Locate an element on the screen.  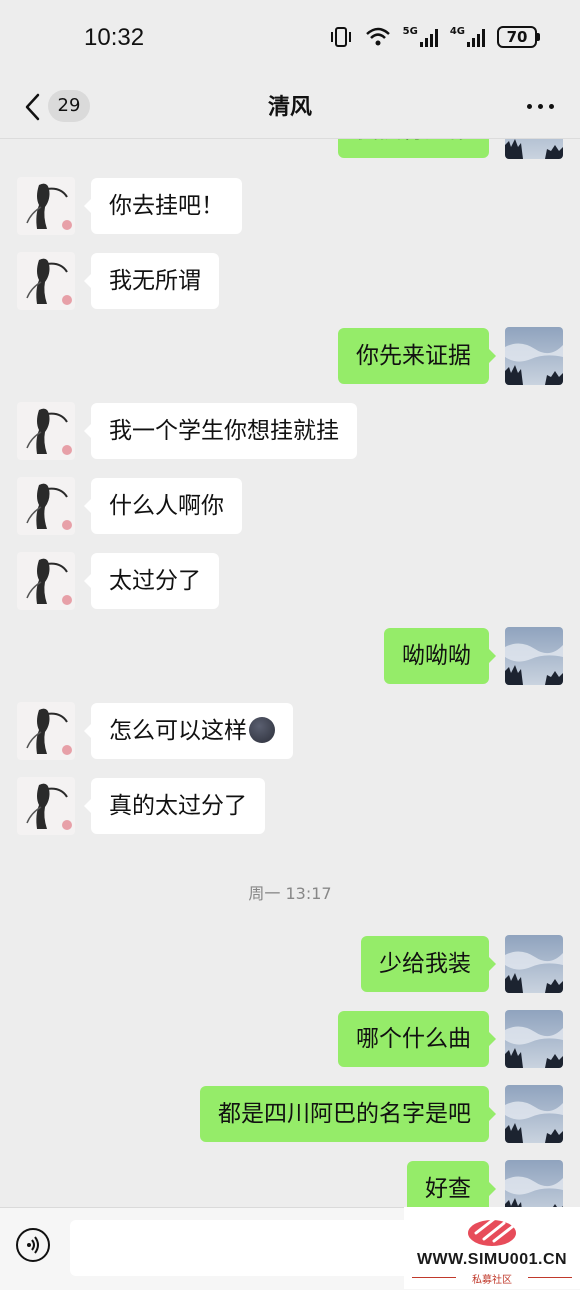
message-row: 什么人啊你 is located at coordinates (290, 507).